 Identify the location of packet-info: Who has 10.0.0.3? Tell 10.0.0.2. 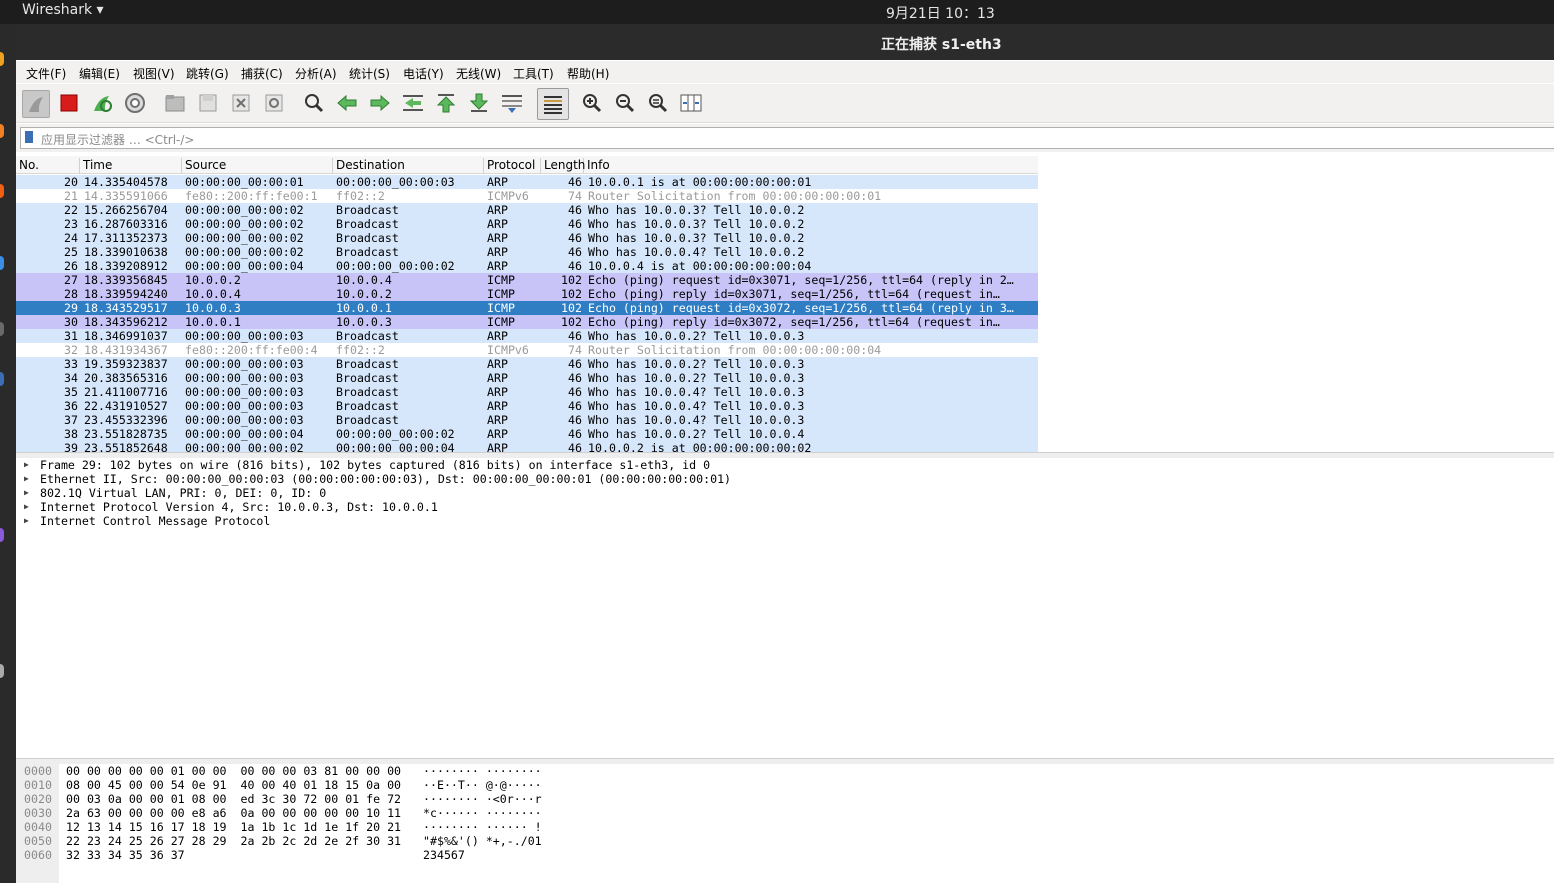
(696, 210).